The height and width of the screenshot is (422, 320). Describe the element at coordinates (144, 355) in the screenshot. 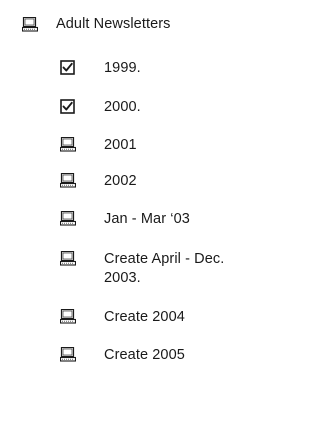

I see `list-item-label: Create 2005` at that location.